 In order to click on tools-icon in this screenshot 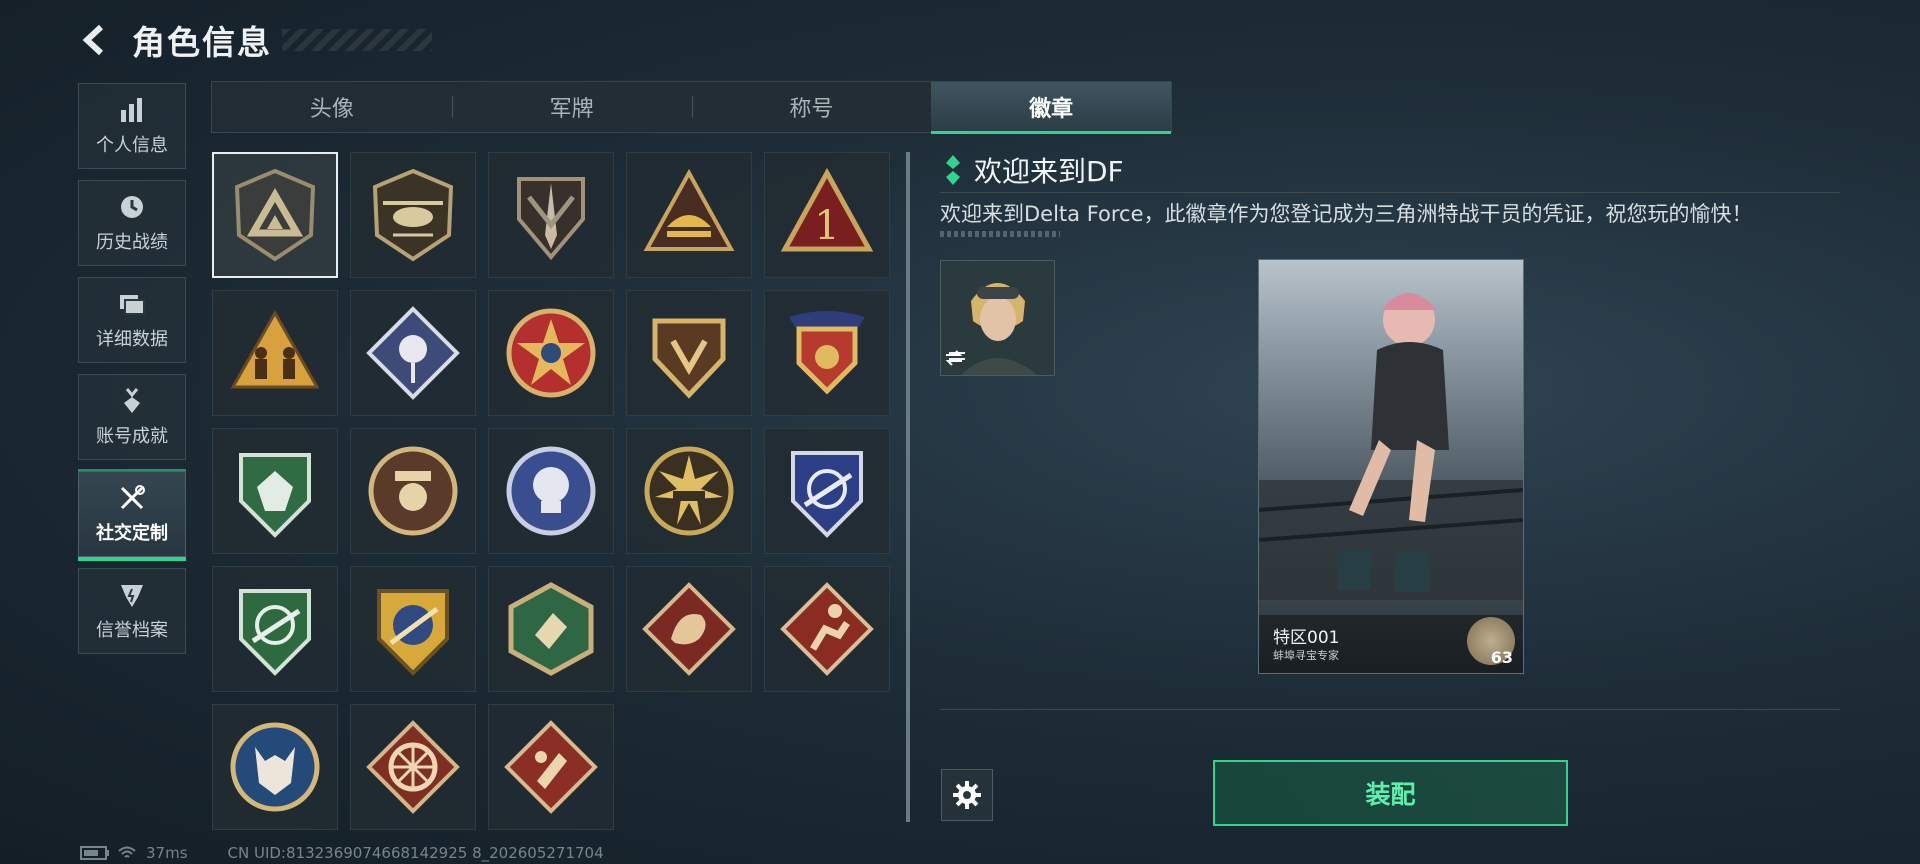, I will do `click(132, 498)`.